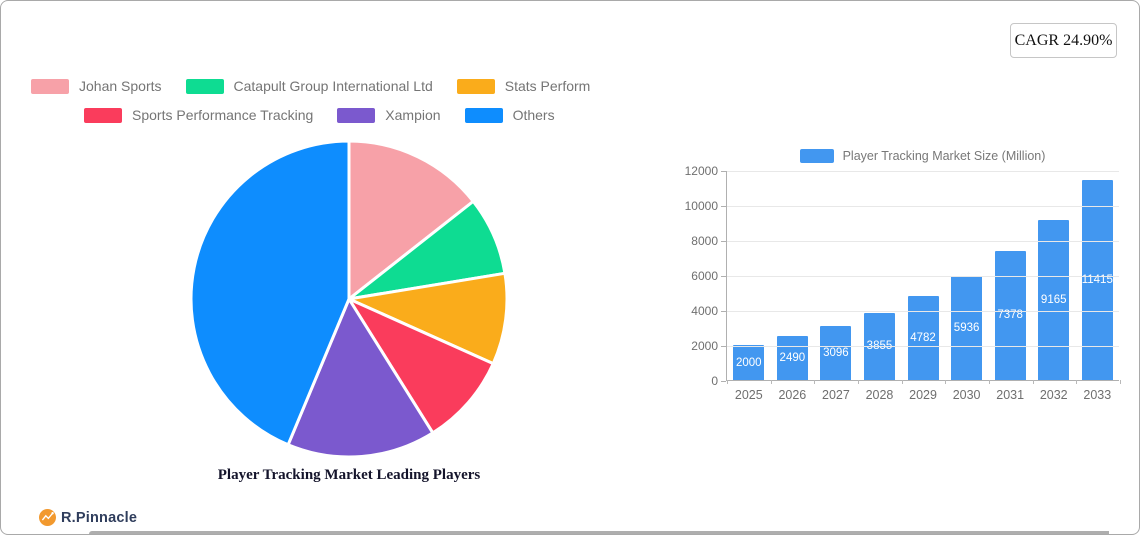 Image resolution: width=1140 pixels, height=535 pixels. I want to click on x-axis-label: 2033, so click(1097, 395).